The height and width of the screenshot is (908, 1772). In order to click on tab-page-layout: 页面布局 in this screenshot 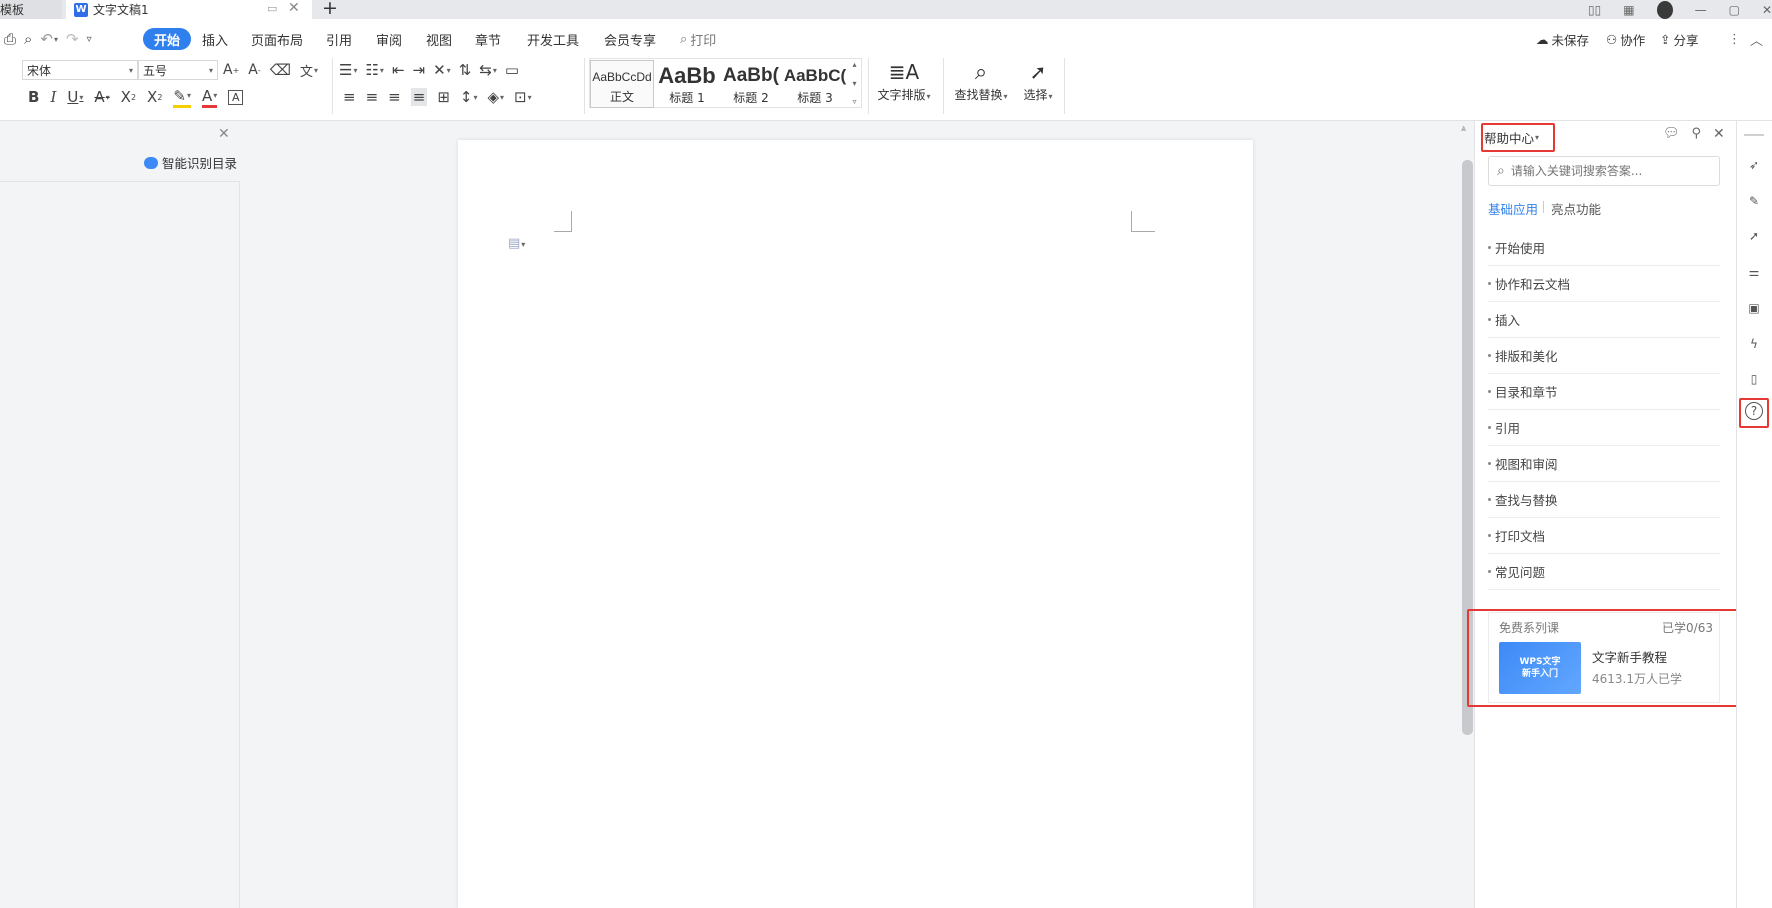, I will do `click(277, 39)`.